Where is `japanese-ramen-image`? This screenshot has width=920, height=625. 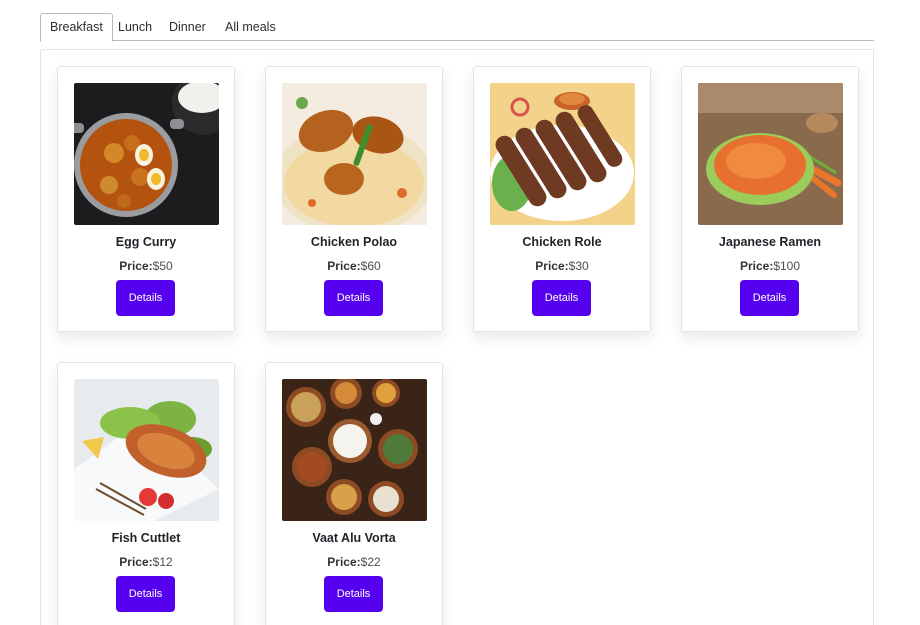
japanese-ramen-image is located at coordinates (770, 154).